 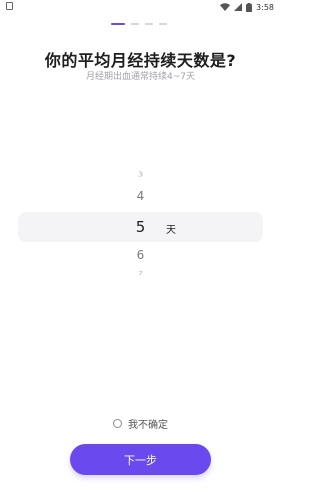 I want to click on picker-option: 7, so click(x=140, y=274).